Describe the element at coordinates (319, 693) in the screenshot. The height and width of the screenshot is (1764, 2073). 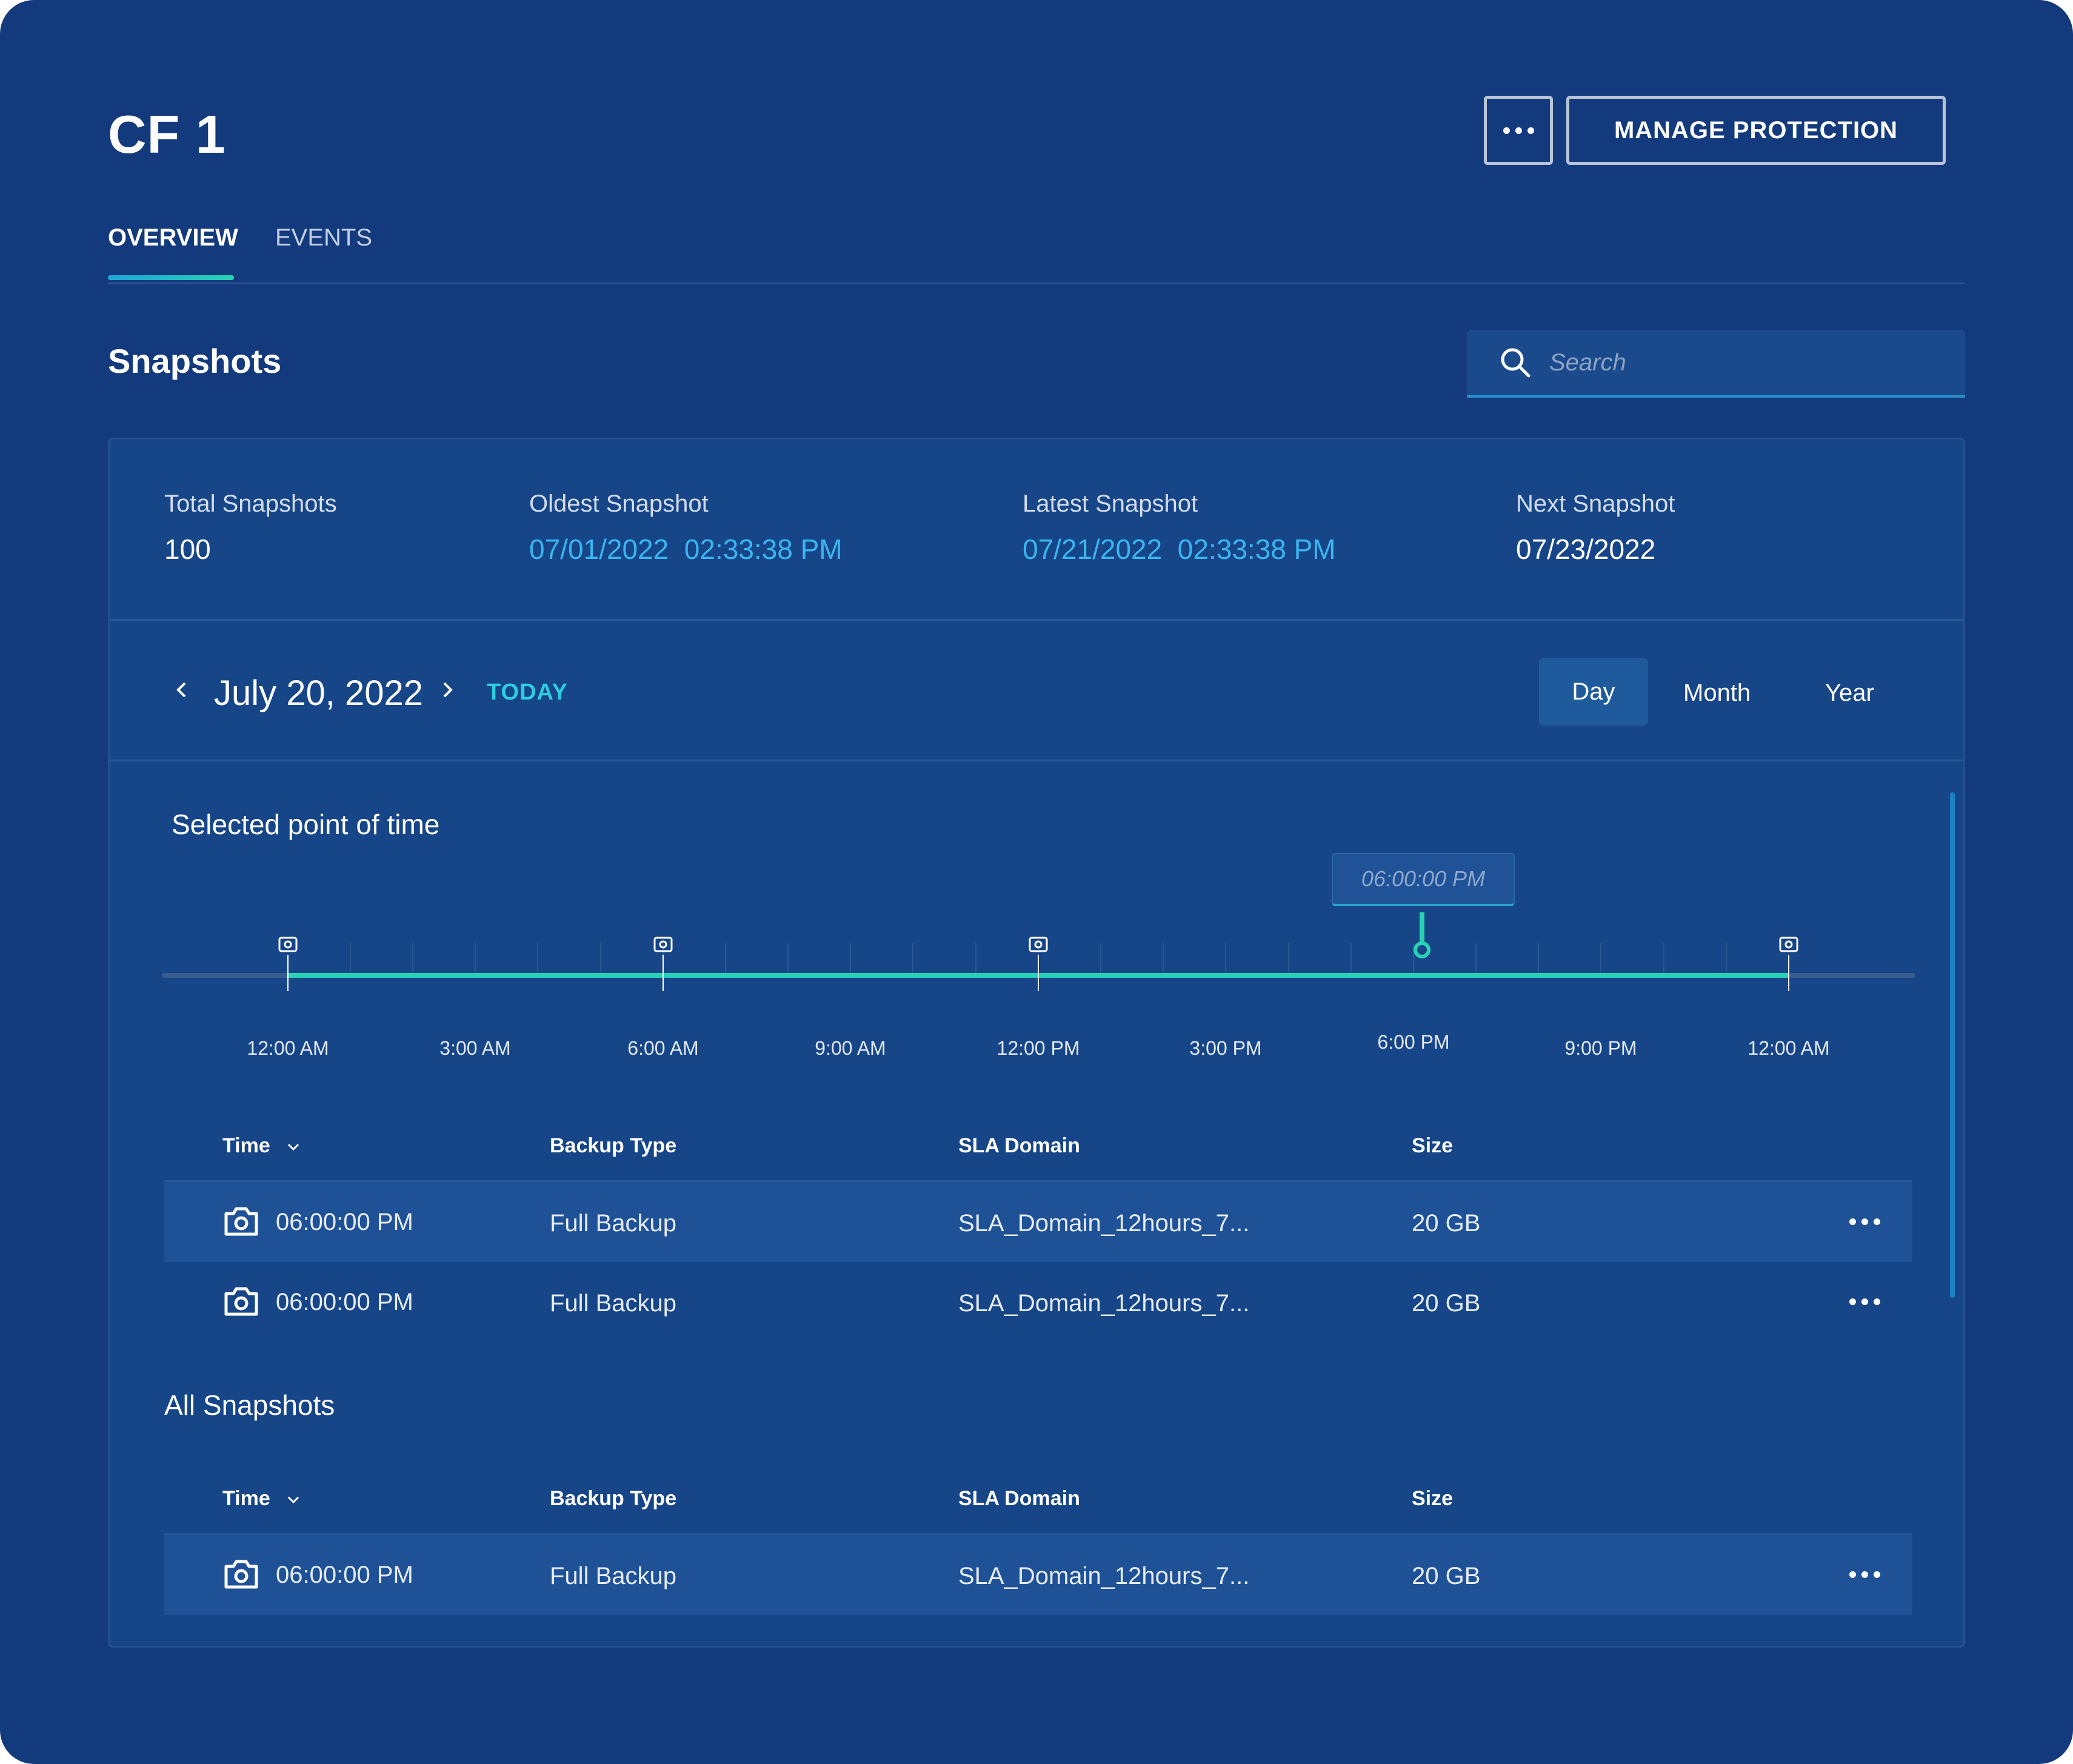
I see `current-date: July 20, 2022` at that location.